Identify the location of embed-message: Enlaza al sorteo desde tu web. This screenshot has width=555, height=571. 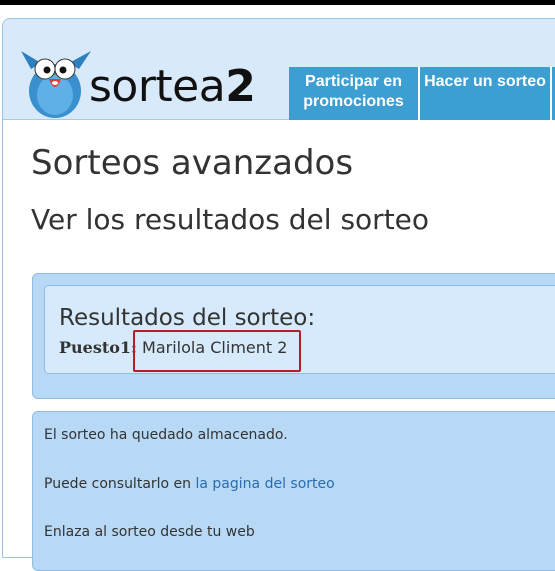
(149, 532).